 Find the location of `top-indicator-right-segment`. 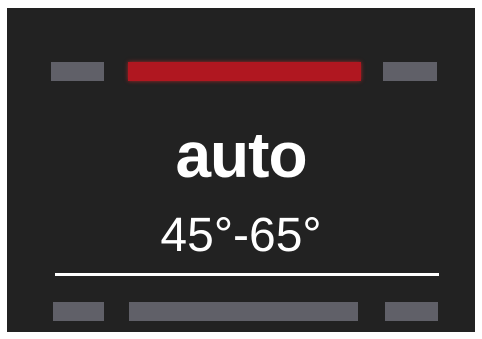

top-indicator-right-segment is located at coordinates (410, 71).